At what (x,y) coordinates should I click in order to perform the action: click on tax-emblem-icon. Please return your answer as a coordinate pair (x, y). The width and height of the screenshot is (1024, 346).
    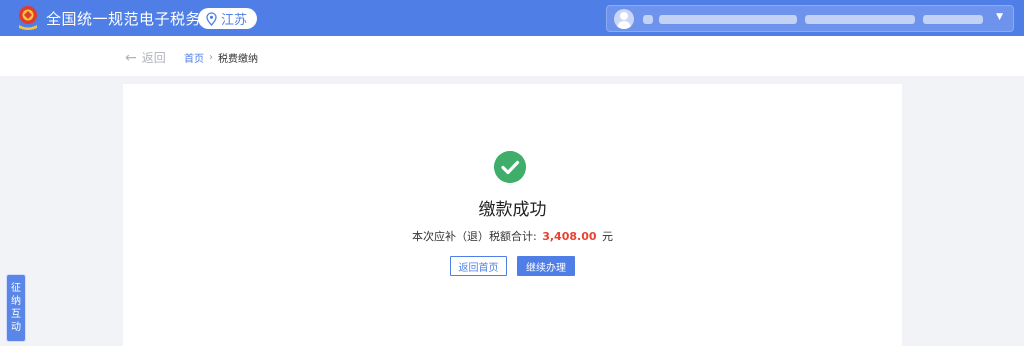
    Looking at the image, I should click on (28, 18).